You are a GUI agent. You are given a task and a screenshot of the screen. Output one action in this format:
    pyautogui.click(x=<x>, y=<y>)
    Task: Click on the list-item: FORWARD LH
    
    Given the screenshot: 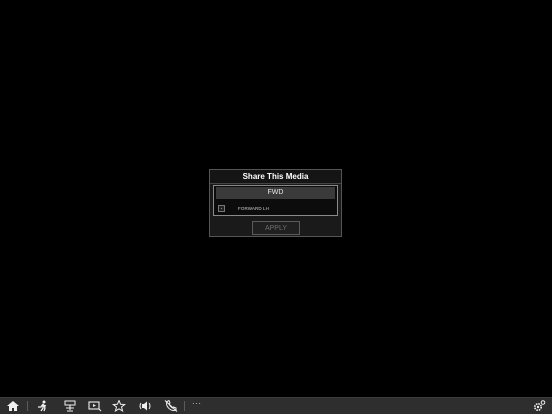 What is the action you would take?
    pyautogui.click(x=275, y=208)
    